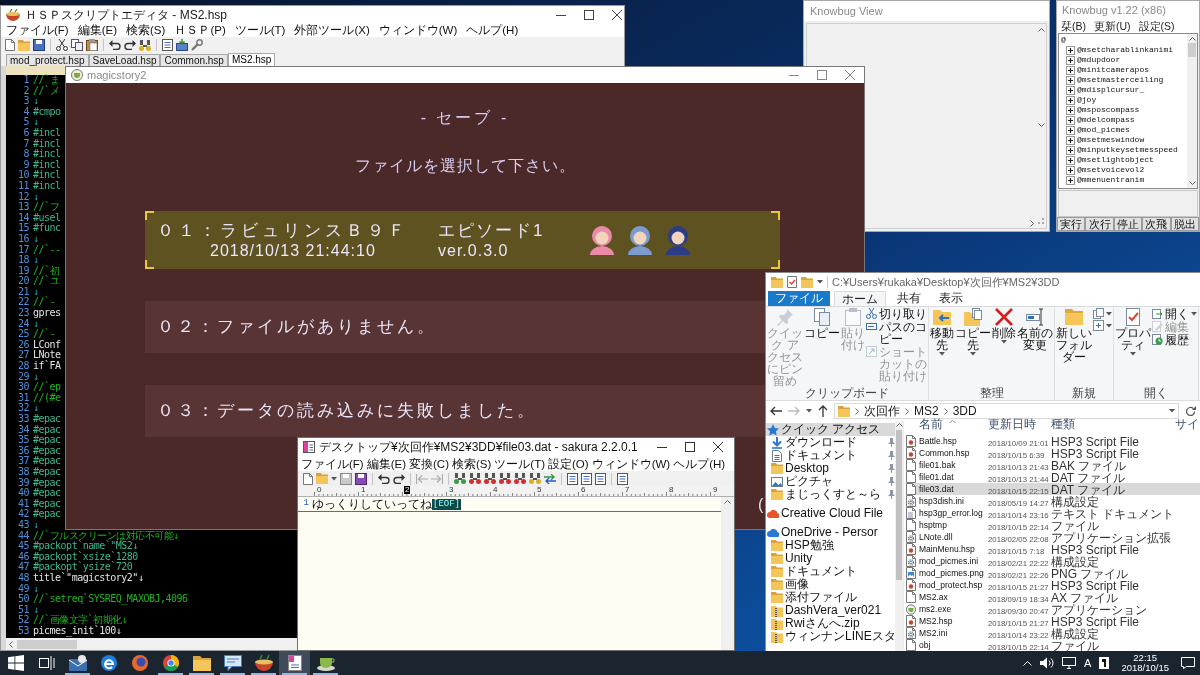 The height and width of the screenshot is (675, 1200). I want to click on tree-item: @msposcompass, so click(1108, 110).